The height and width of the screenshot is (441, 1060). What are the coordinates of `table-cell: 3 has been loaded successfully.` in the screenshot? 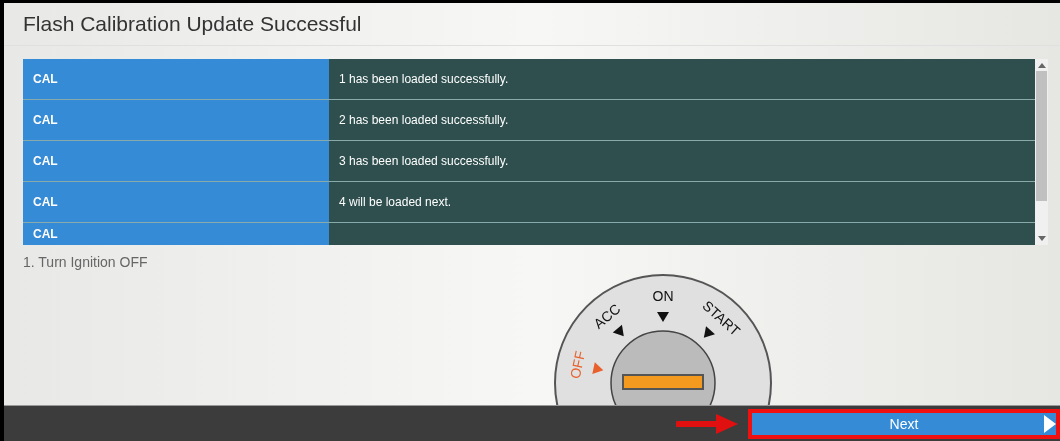 It's located at (682, 161).